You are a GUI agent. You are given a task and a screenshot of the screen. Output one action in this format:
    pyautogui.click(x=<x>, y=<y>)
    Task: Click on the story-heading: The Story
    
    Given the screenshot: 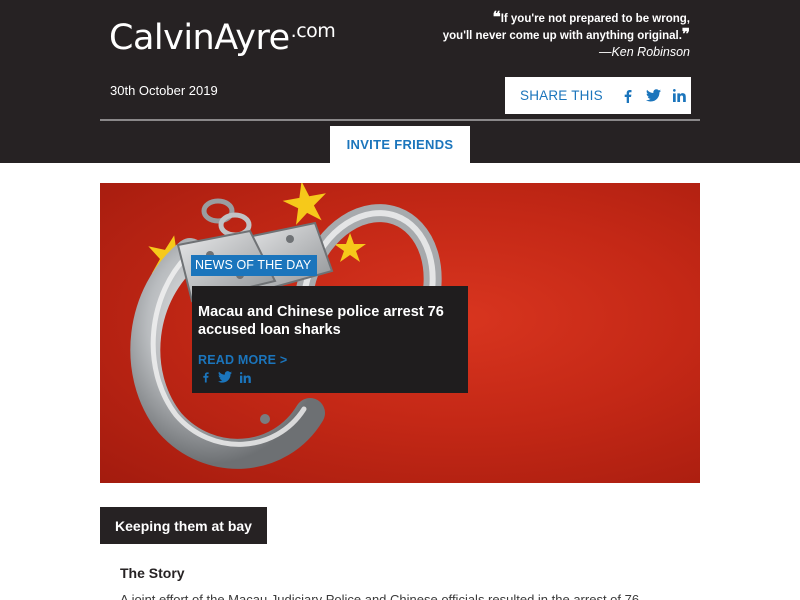 What is the action you would take?
    pyautogui.click(x=152, y=573)
    